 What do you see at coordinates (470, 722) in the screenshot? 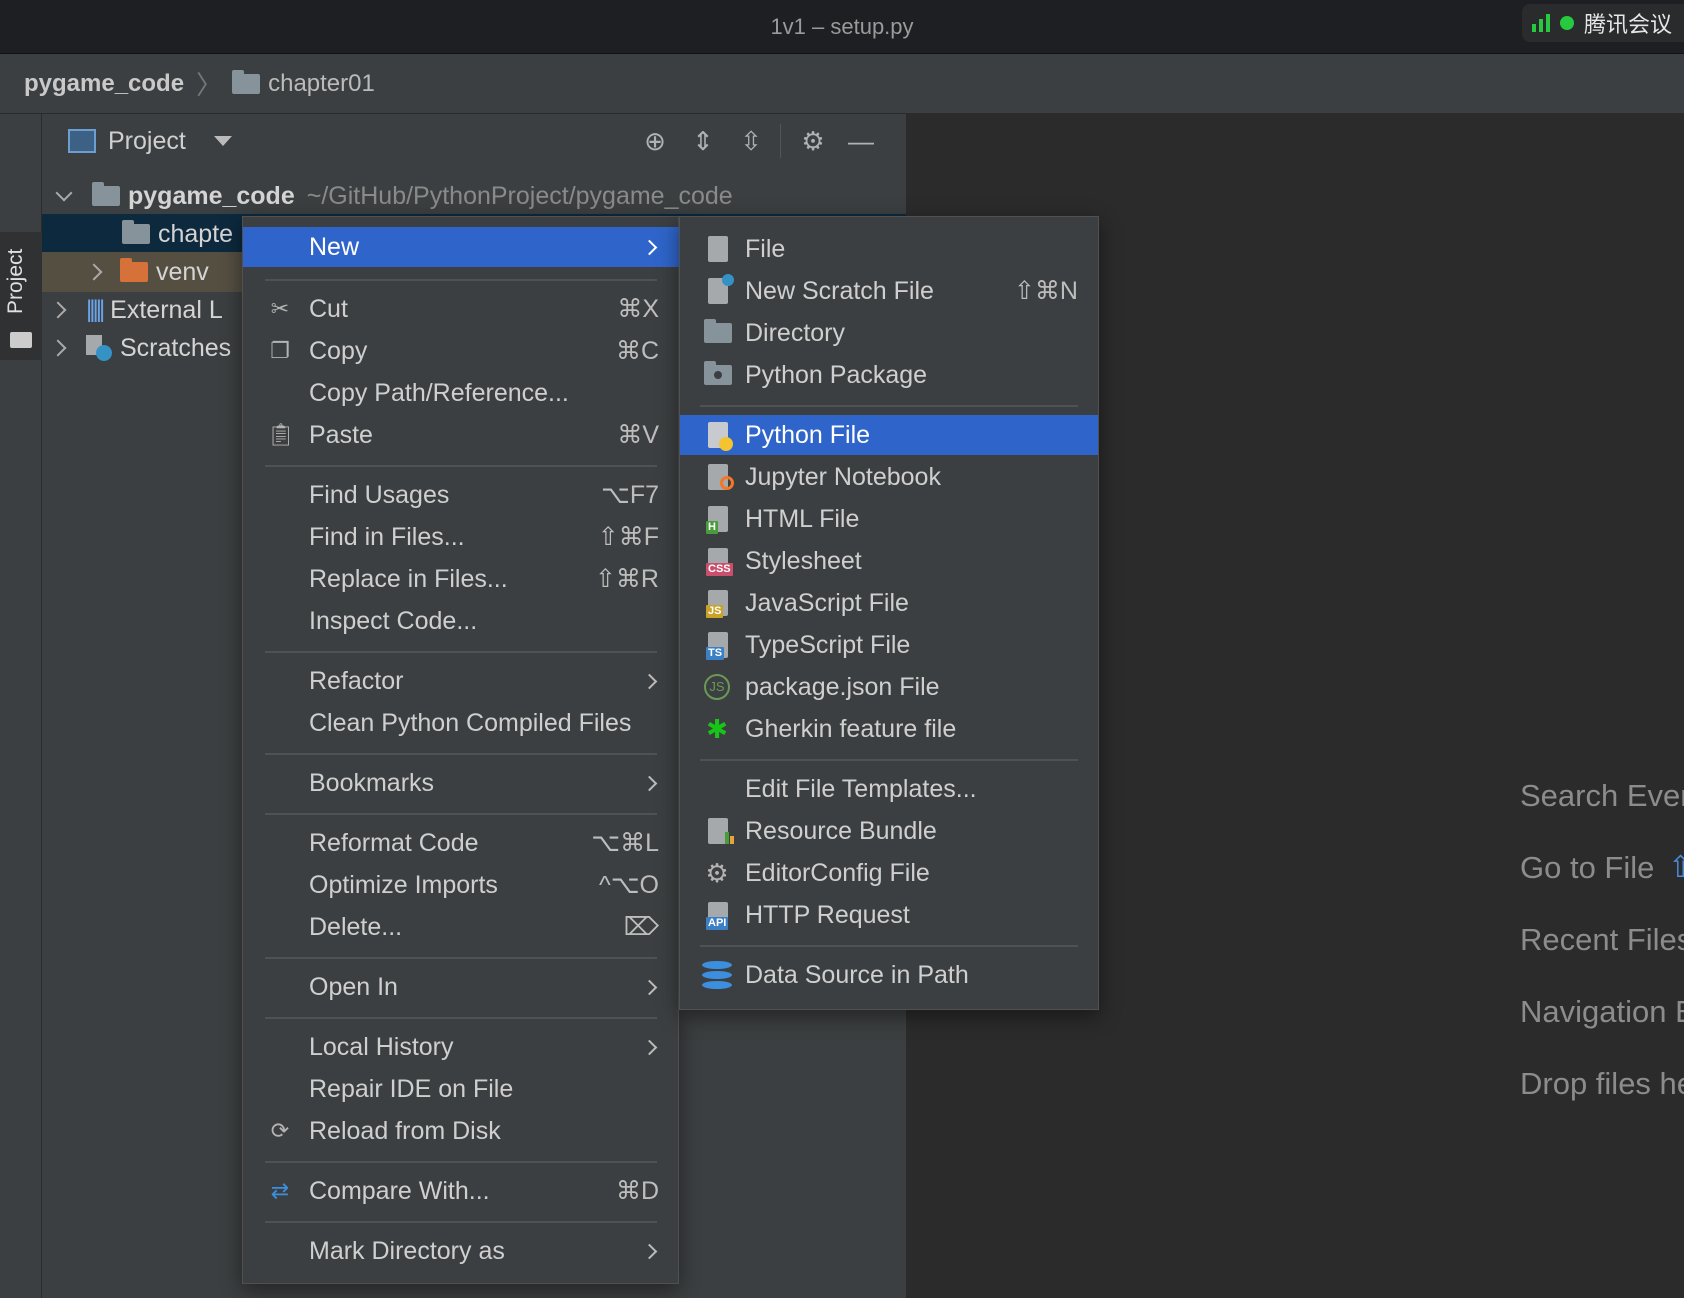
I see `menu-item-label: Clean Python Compiled Files` at bounding box center [470, 722].